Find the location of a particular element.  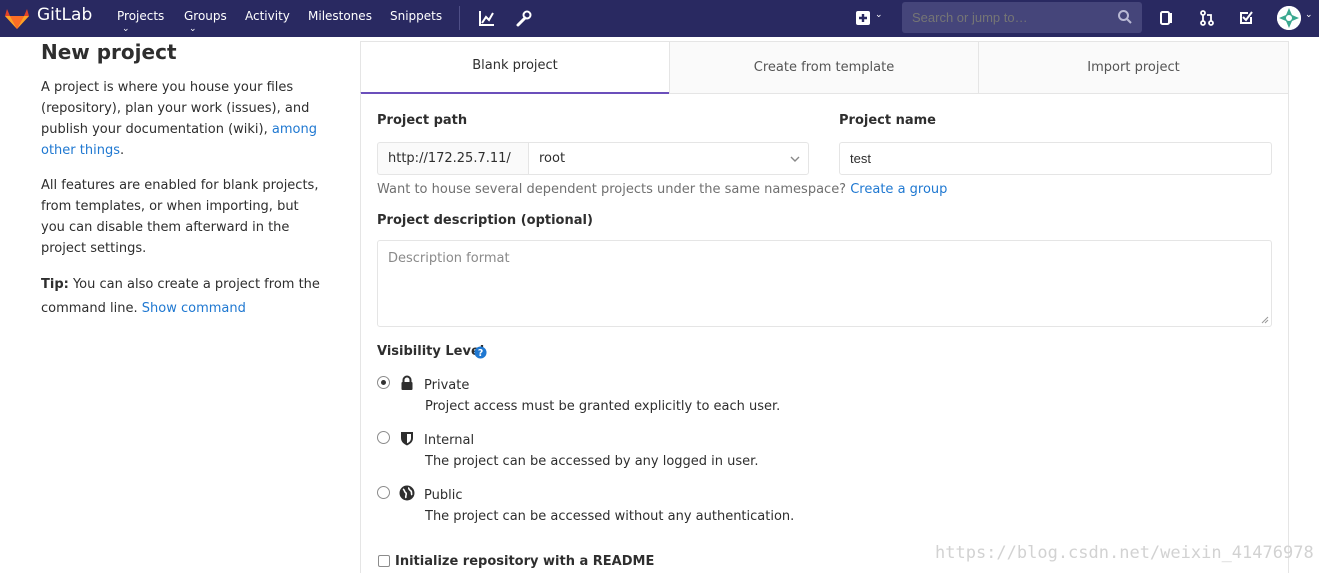

search-icon is located at coordinates (1125, 17).